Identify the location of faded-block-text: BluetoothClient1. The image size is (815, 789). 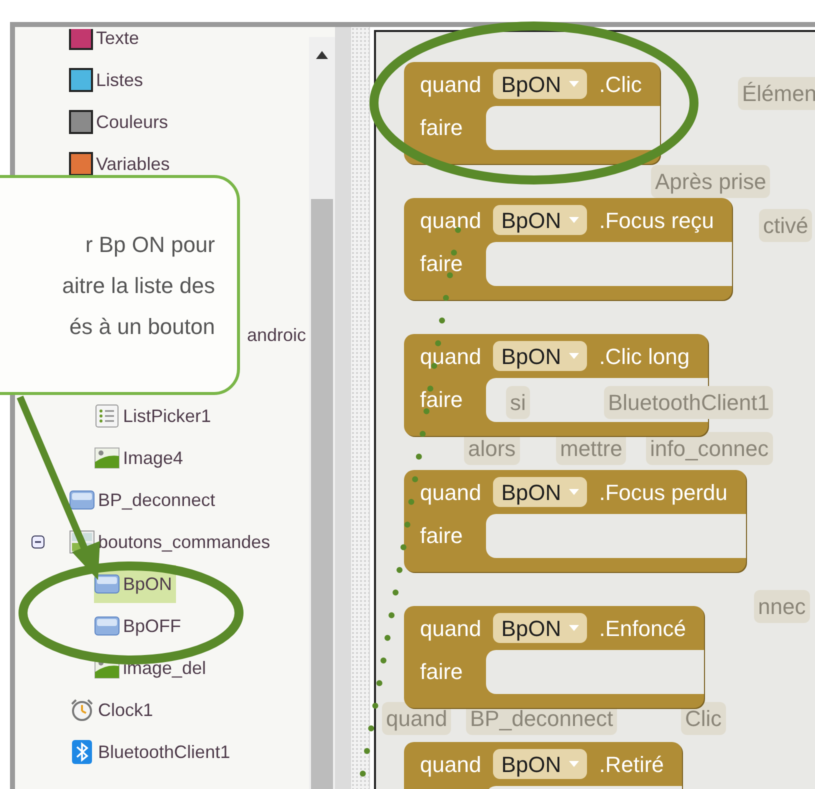
(689, 402).